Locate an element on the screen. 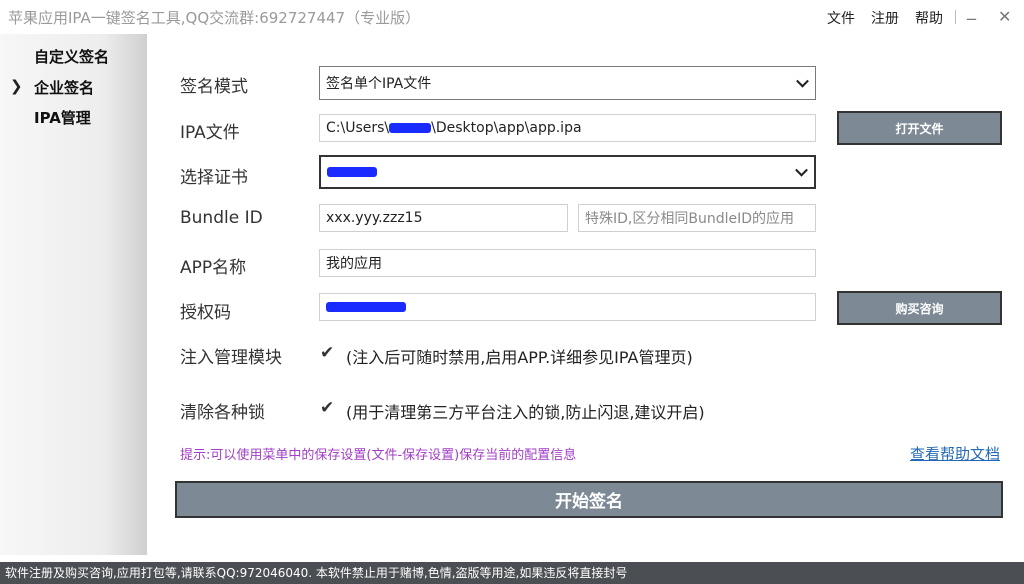 The height and width of the screenshot is (584, 1024). auth-code-input is located at coordinates (567, 307).